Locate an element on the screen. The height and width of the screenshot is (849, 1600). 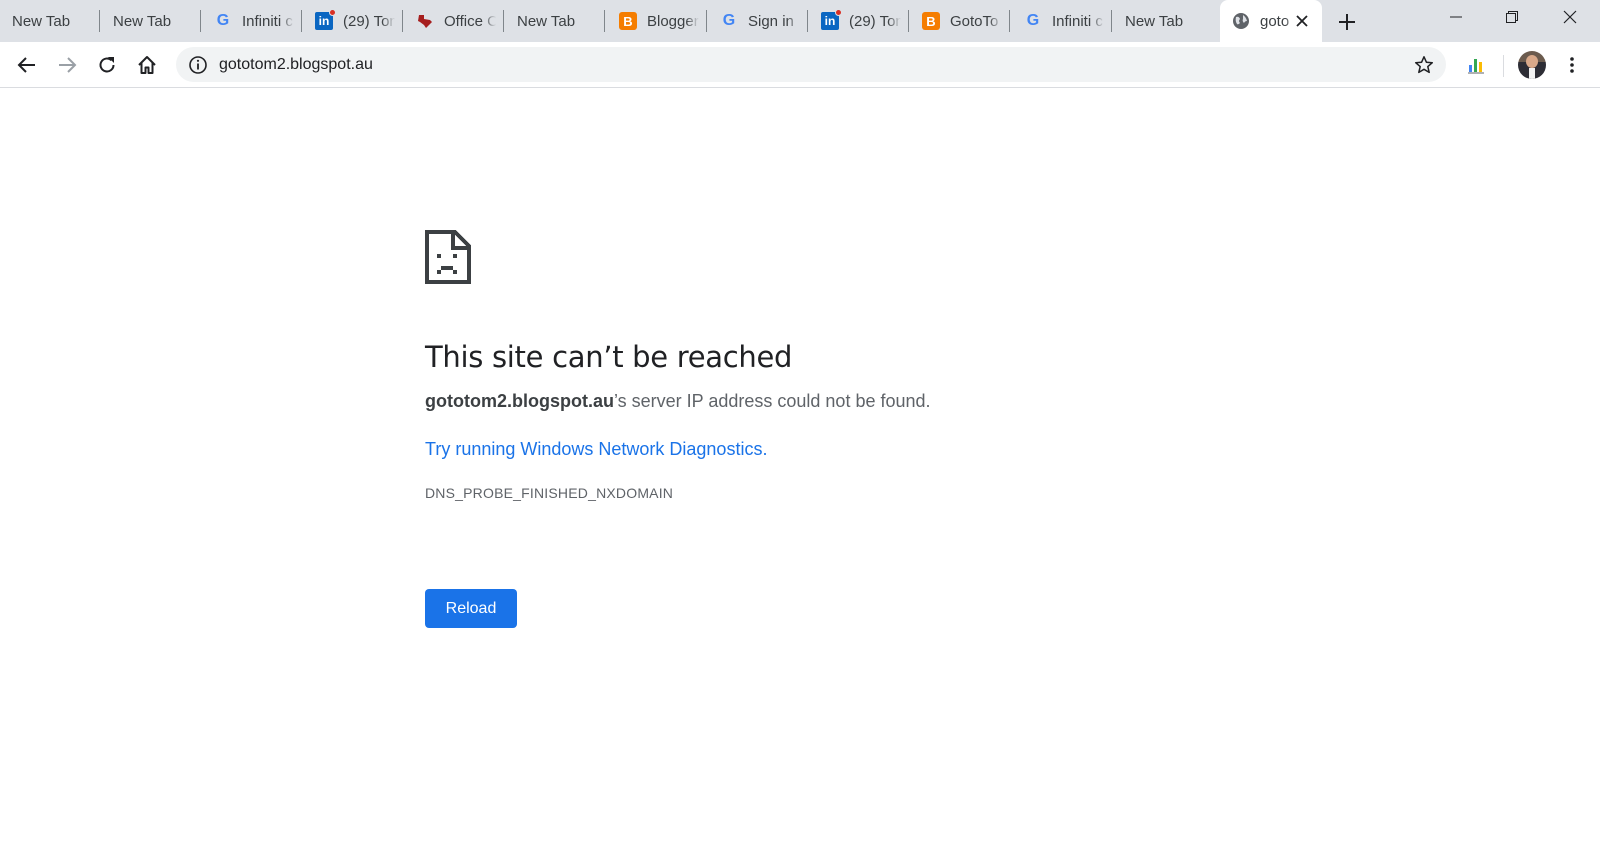
tab-title: Blogger is located at coordinates (673, 21).